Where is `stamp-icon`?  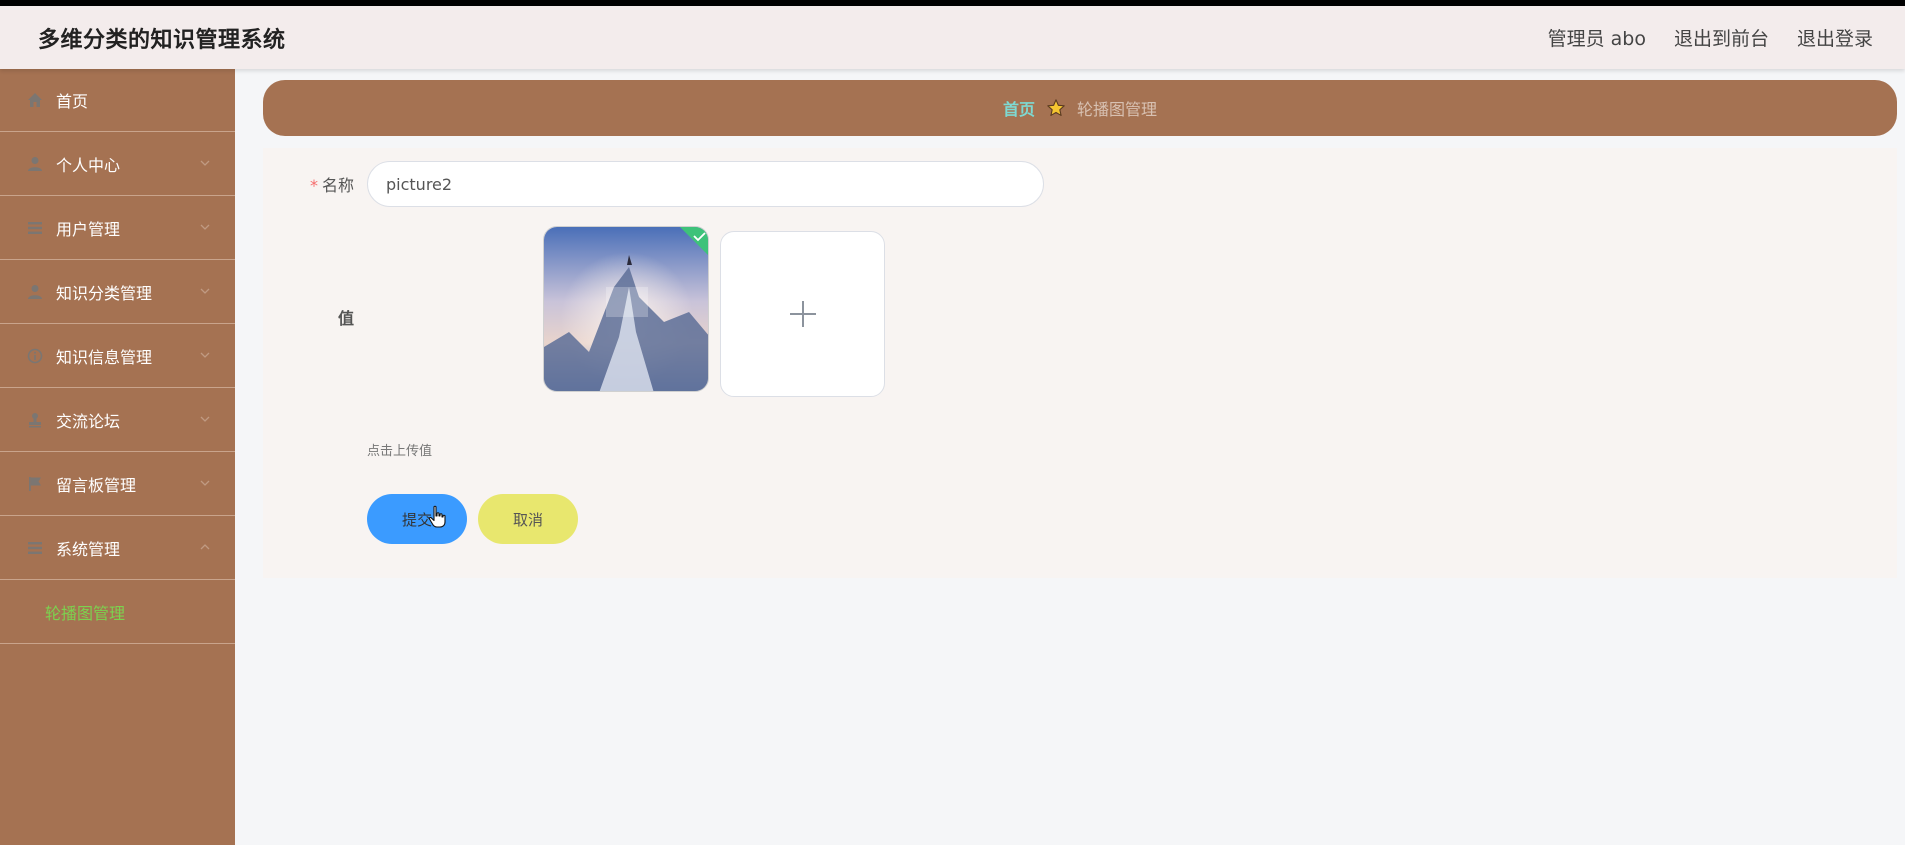 stamp-icon is located at coordinates (35, 420).